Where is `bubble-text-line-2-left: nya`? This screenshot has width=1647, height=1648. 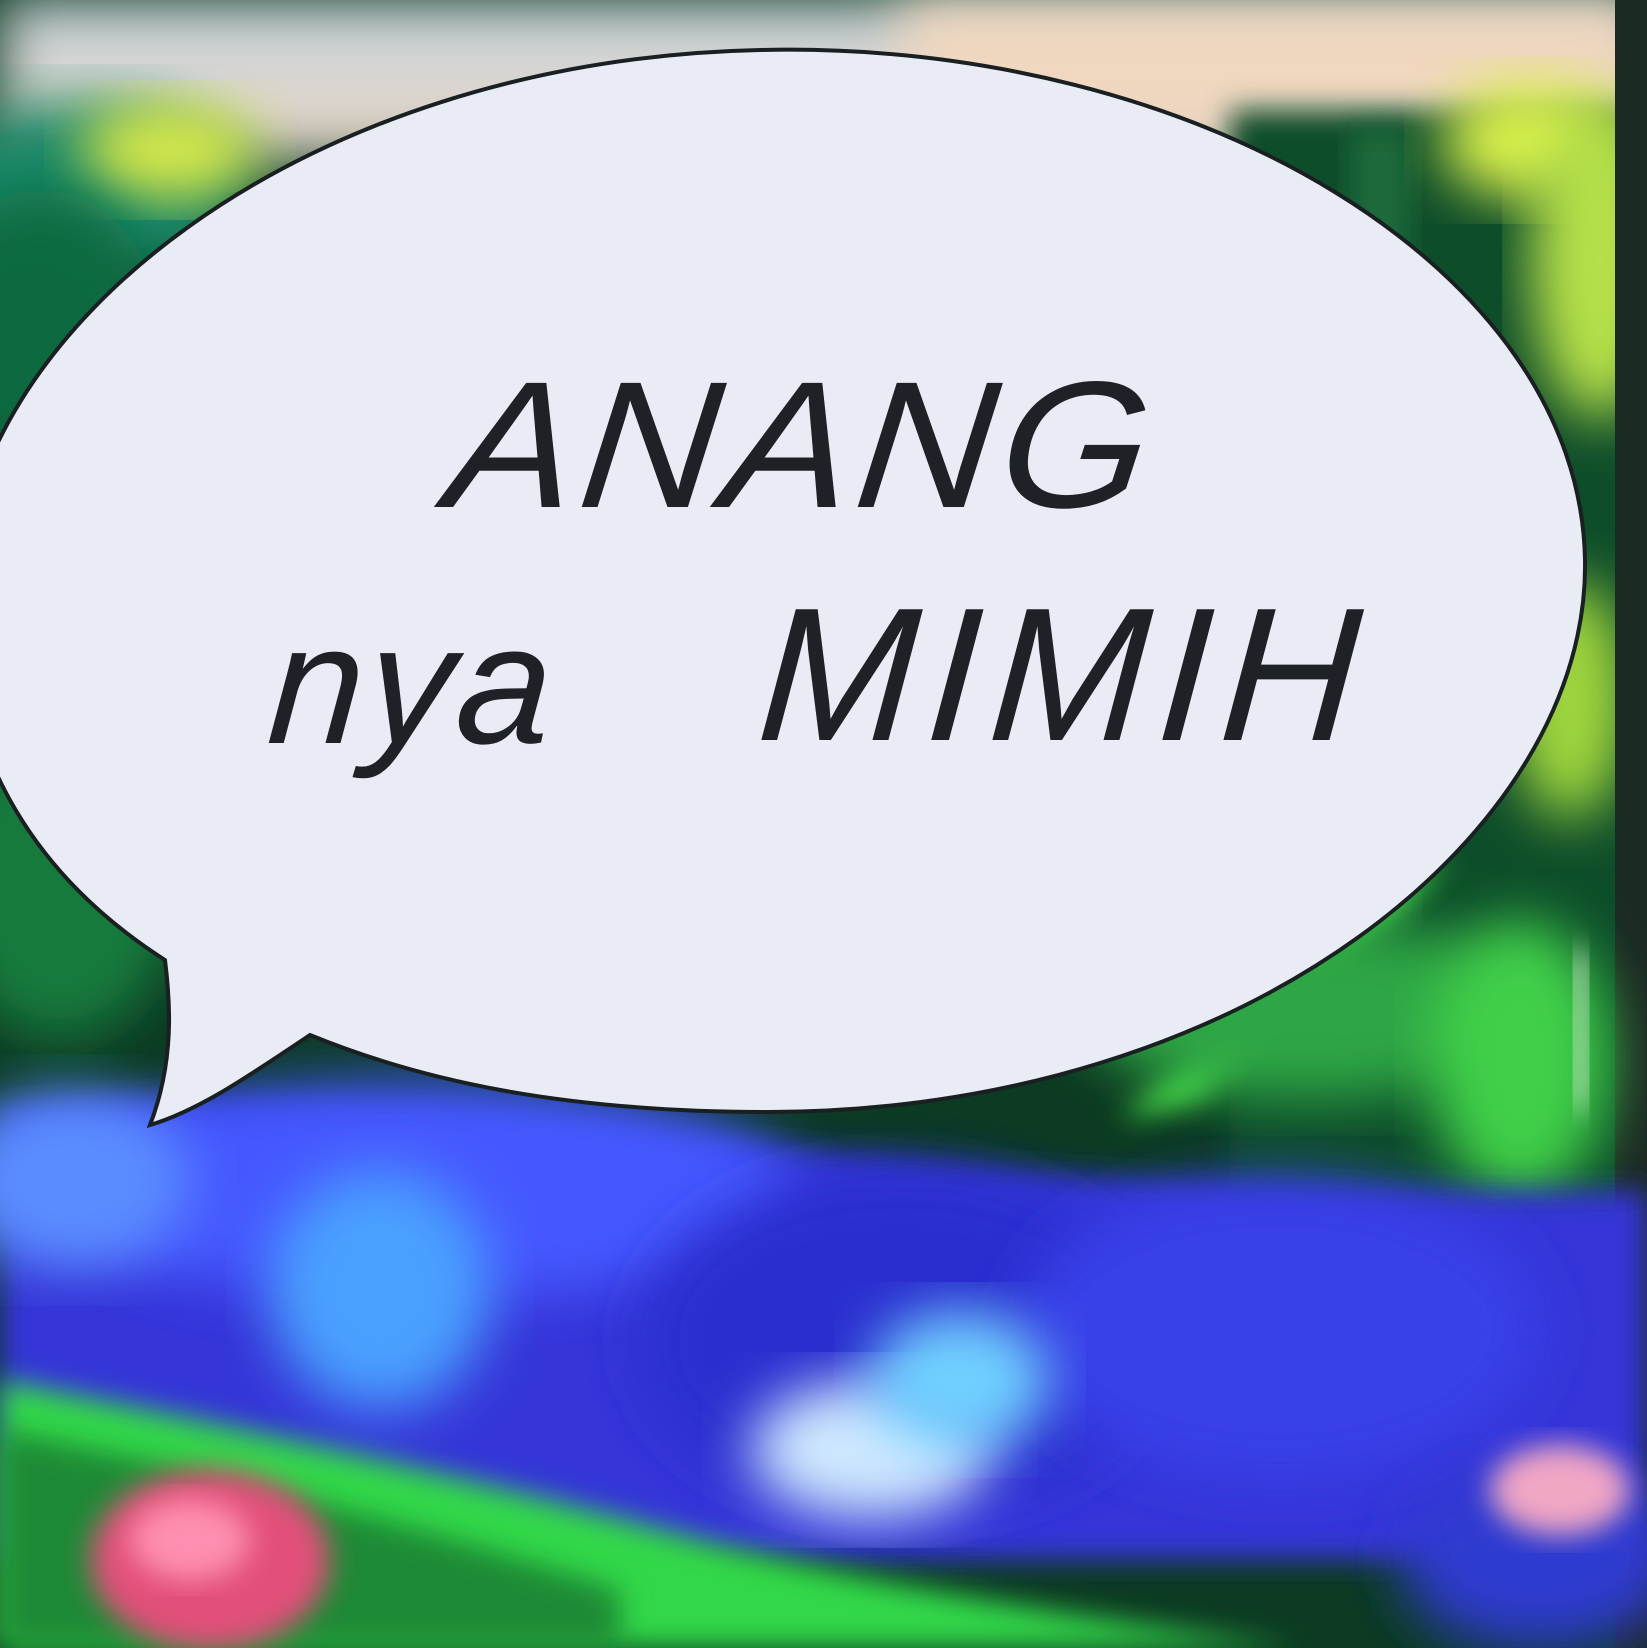
bubble-text-line-2-left: nya is located at coordinates (413, 685).